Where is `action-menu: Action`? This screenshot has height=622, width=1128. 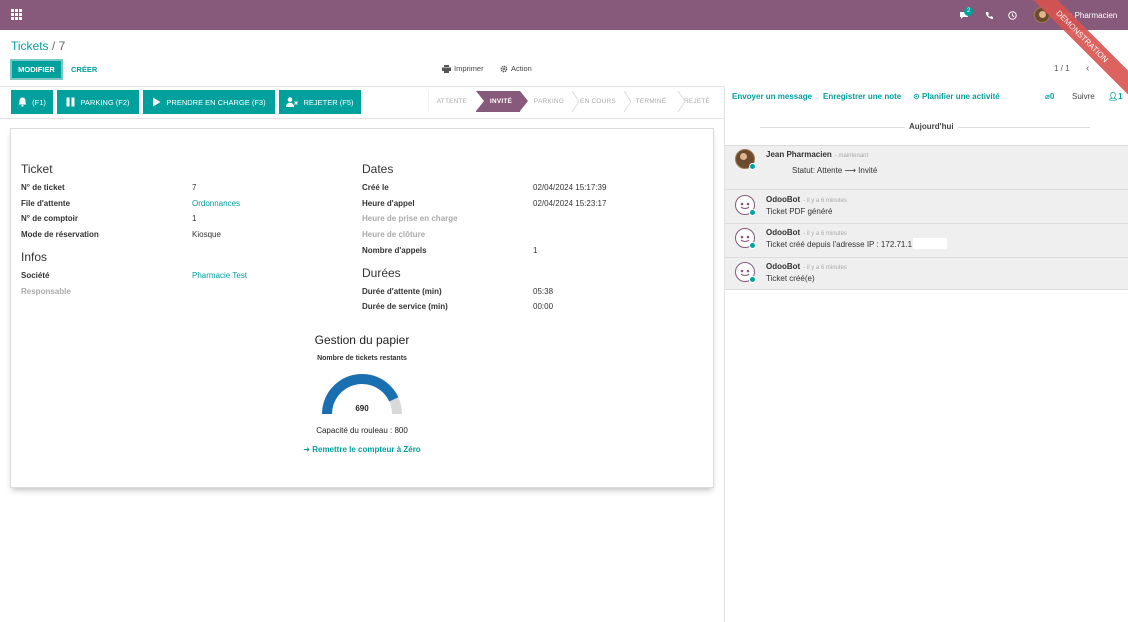
action-menu: Action is located at coordinates (516, 68).